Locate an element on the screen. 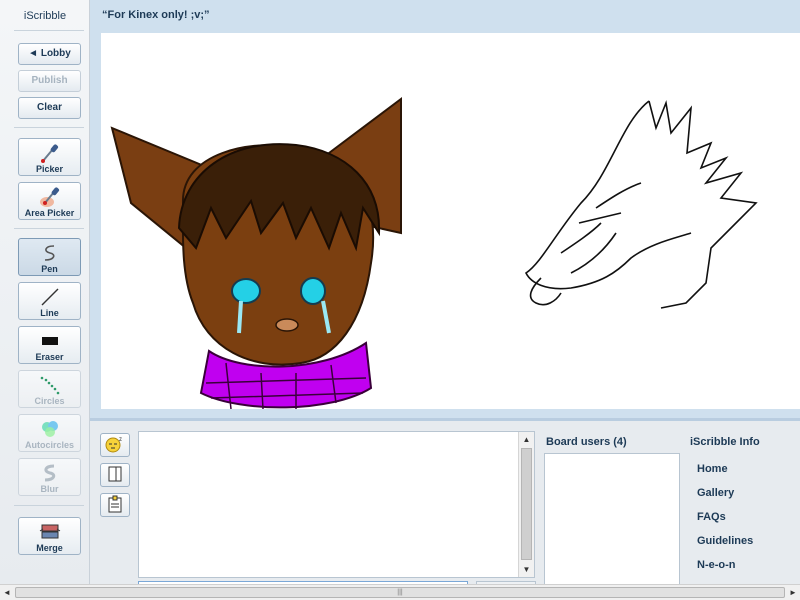 This screenshot has height=600, width=800. sleepy-face-icon: z is located at coordinates (115, 445).